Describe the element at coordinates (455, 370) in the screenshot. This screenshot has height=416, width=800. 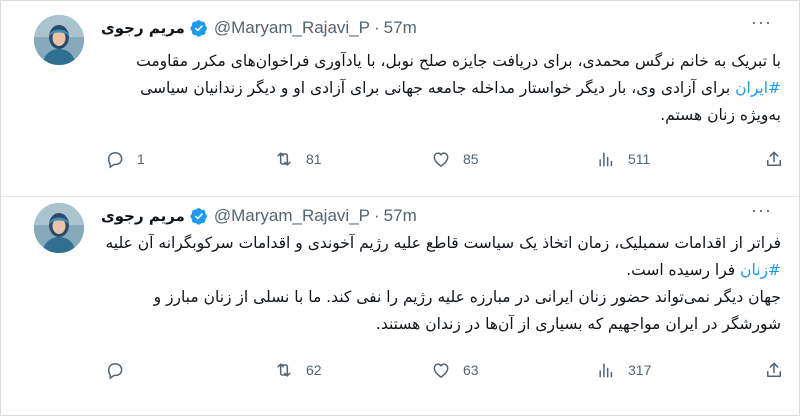
I see `like-button: 63` at that location.